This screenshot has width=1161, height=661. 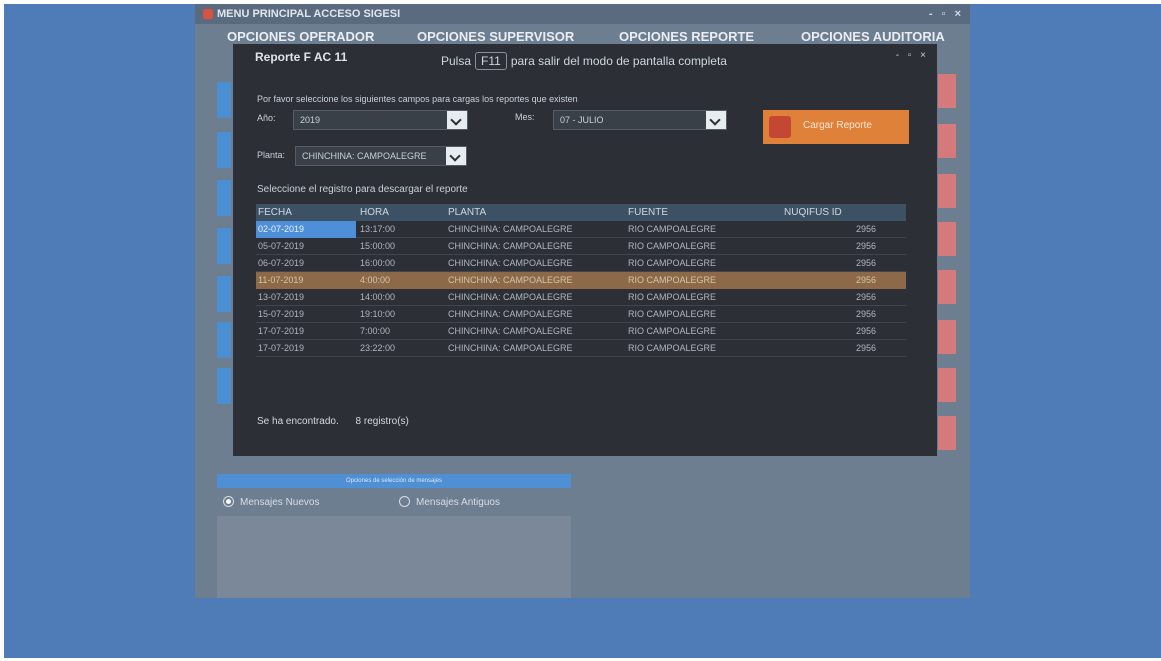 I want to click on plant-select: CHINCHINA: CAMPOALEGRE, so click(x=381, y=156).